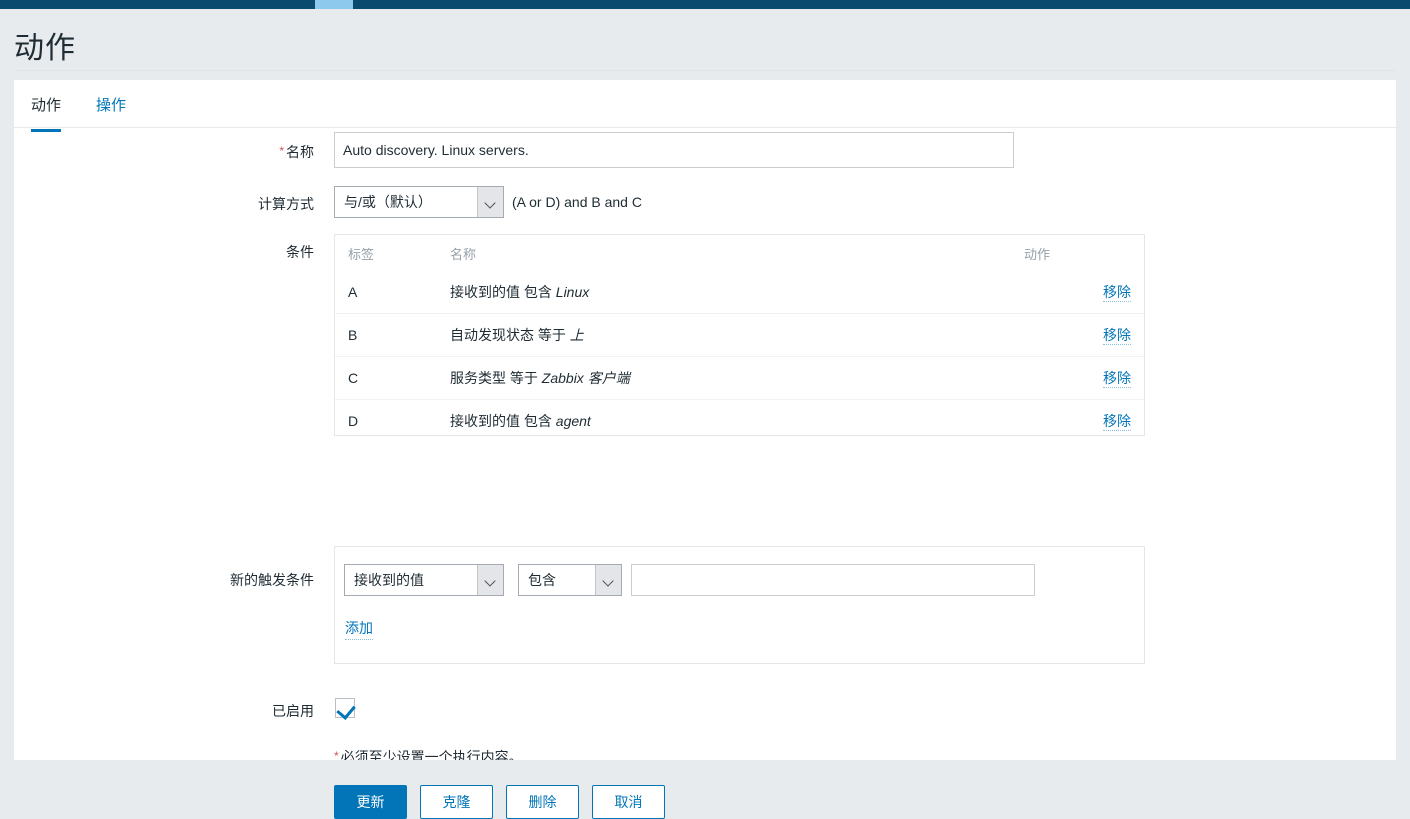 The image size is (1410, 819). What do you see at coordinates (1117, 293) in the screenshot?
I see `remove-condition-a: 移除` at bounding box center [1117, 293].